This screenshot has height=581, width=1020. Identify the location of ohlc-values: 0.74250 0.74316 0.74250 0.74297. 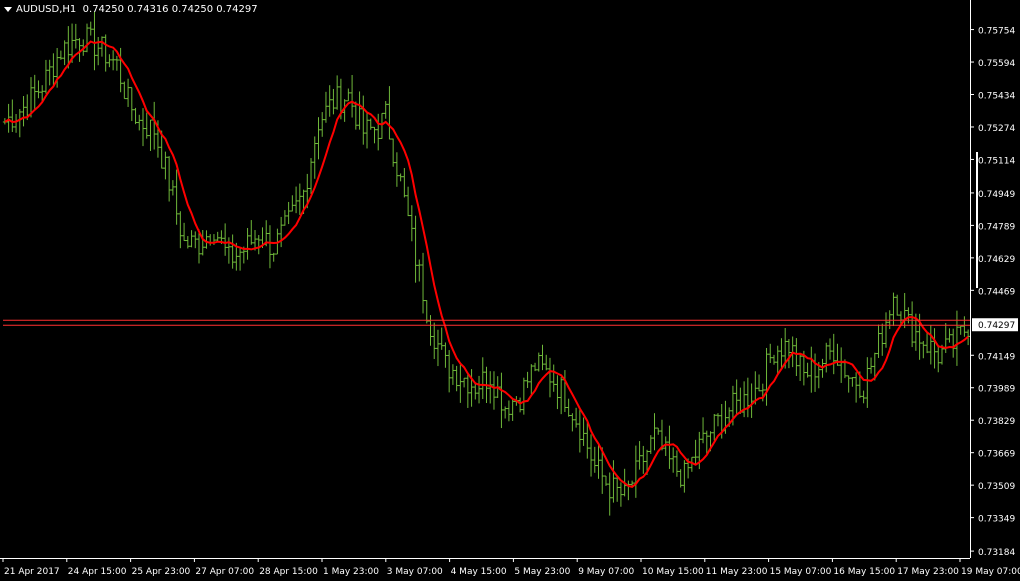
(170, 9).